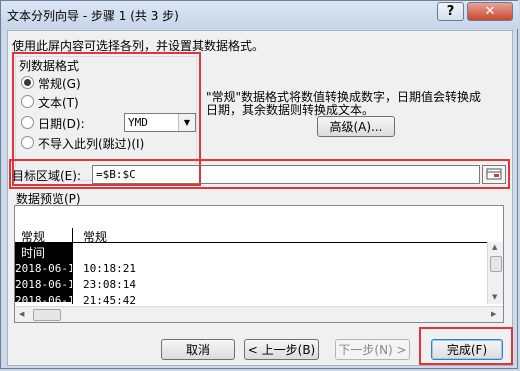  I want to click on chevron-down-icon: ▼, so click(186, 122).